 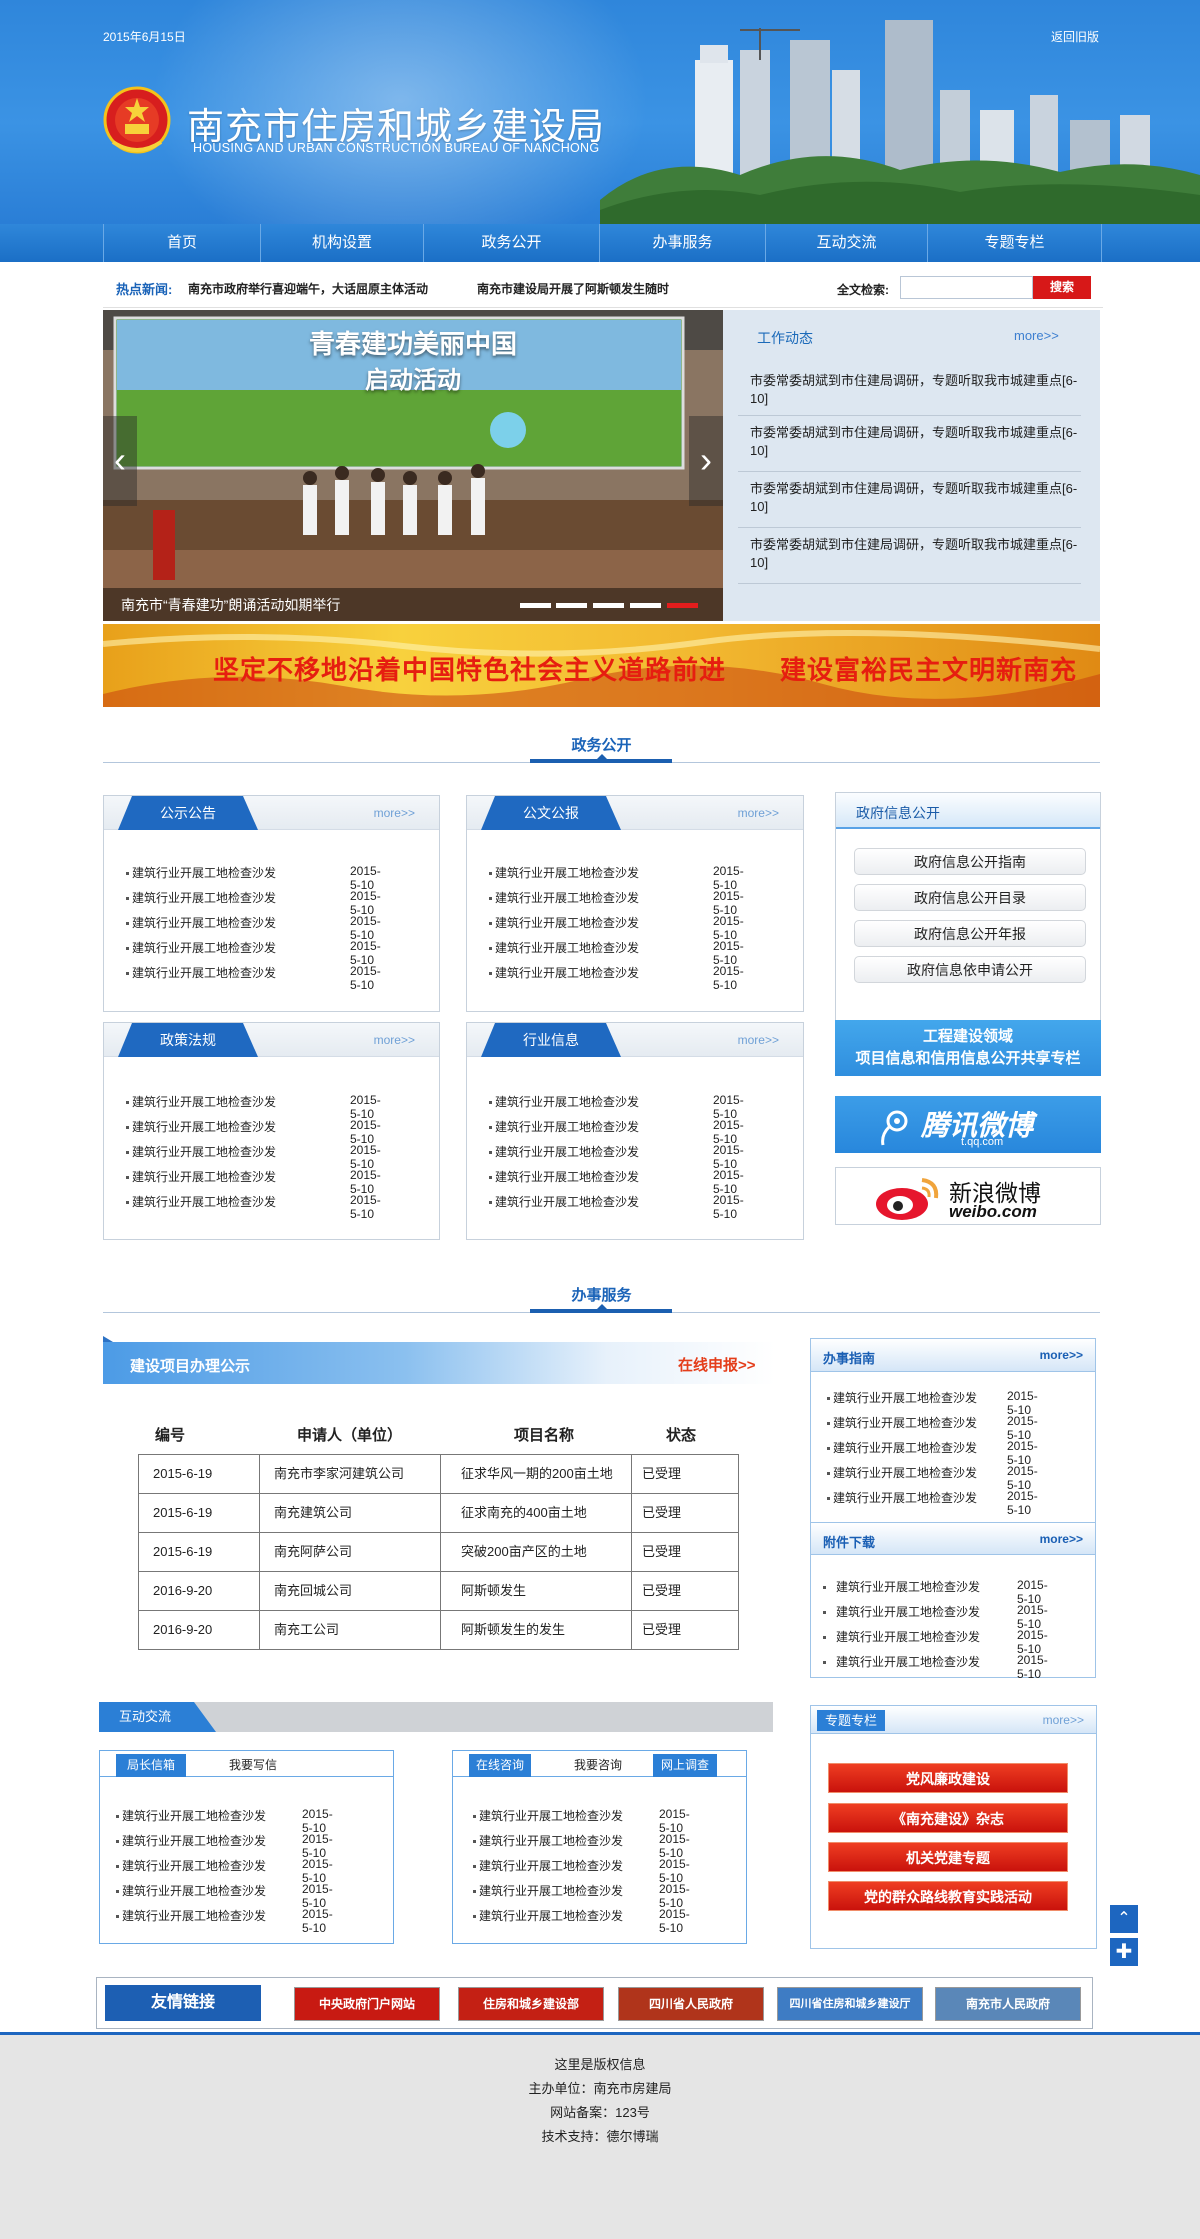 What do you see at coordinates (253, 1765) in the screenshot?
I see `tab-write-letter: 我要写信` at bounding box center [253, 1765].